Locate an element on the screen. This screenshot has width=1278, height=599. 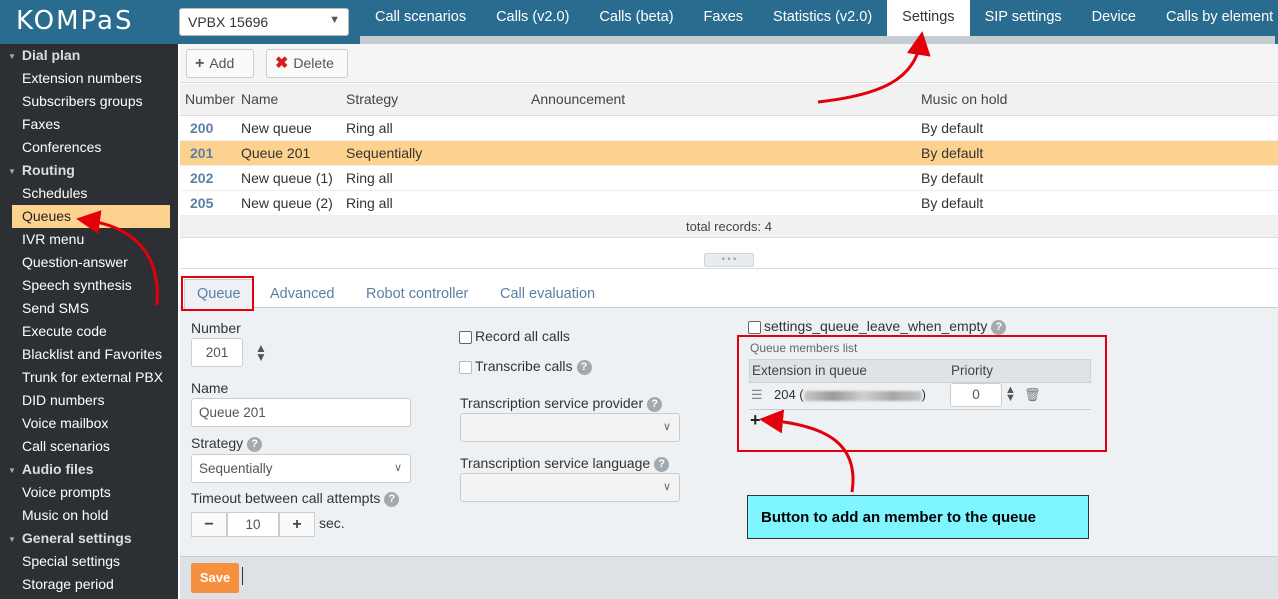
timeout-label: Timeout between call attempts? is located at coordinates (295, 498).